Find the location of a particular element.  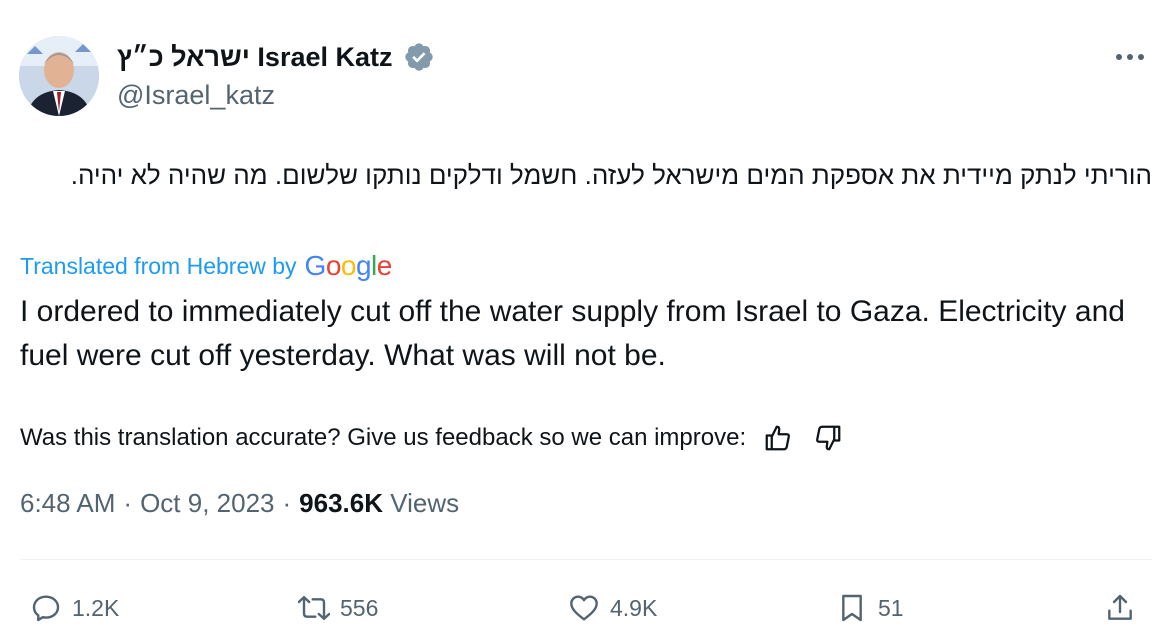

author-display-name: ישראל כ״ץ Israel Katz is located at coordinates (255, 57).